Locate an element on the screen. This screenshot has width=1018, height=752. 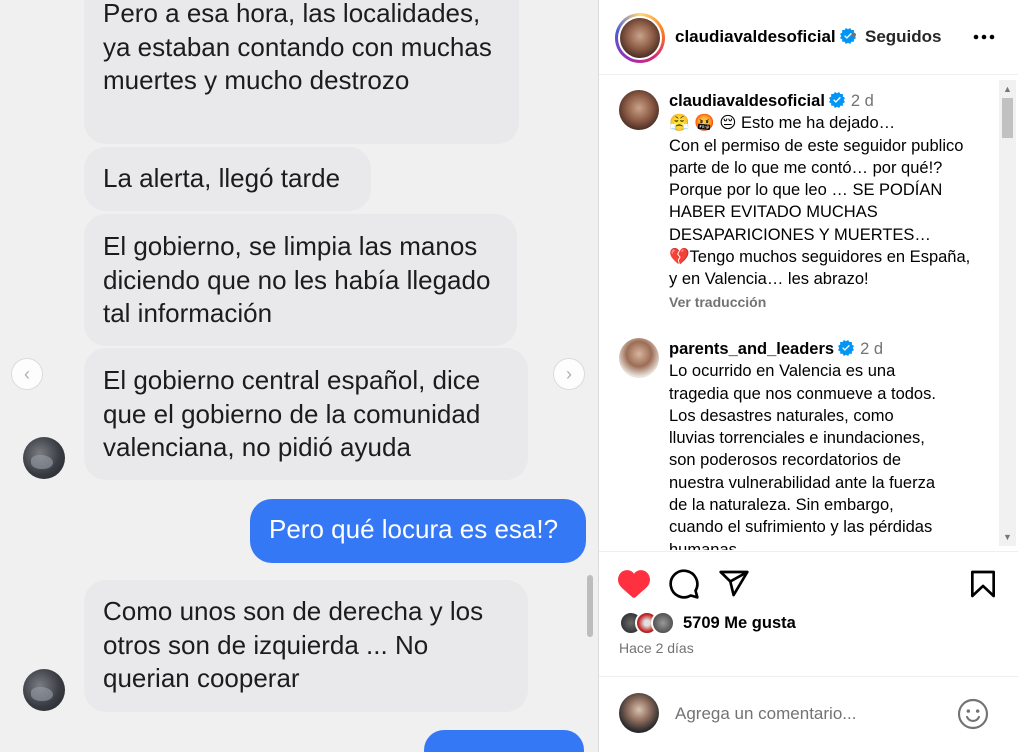
liker-avatar is located at coordinates (663, 623).